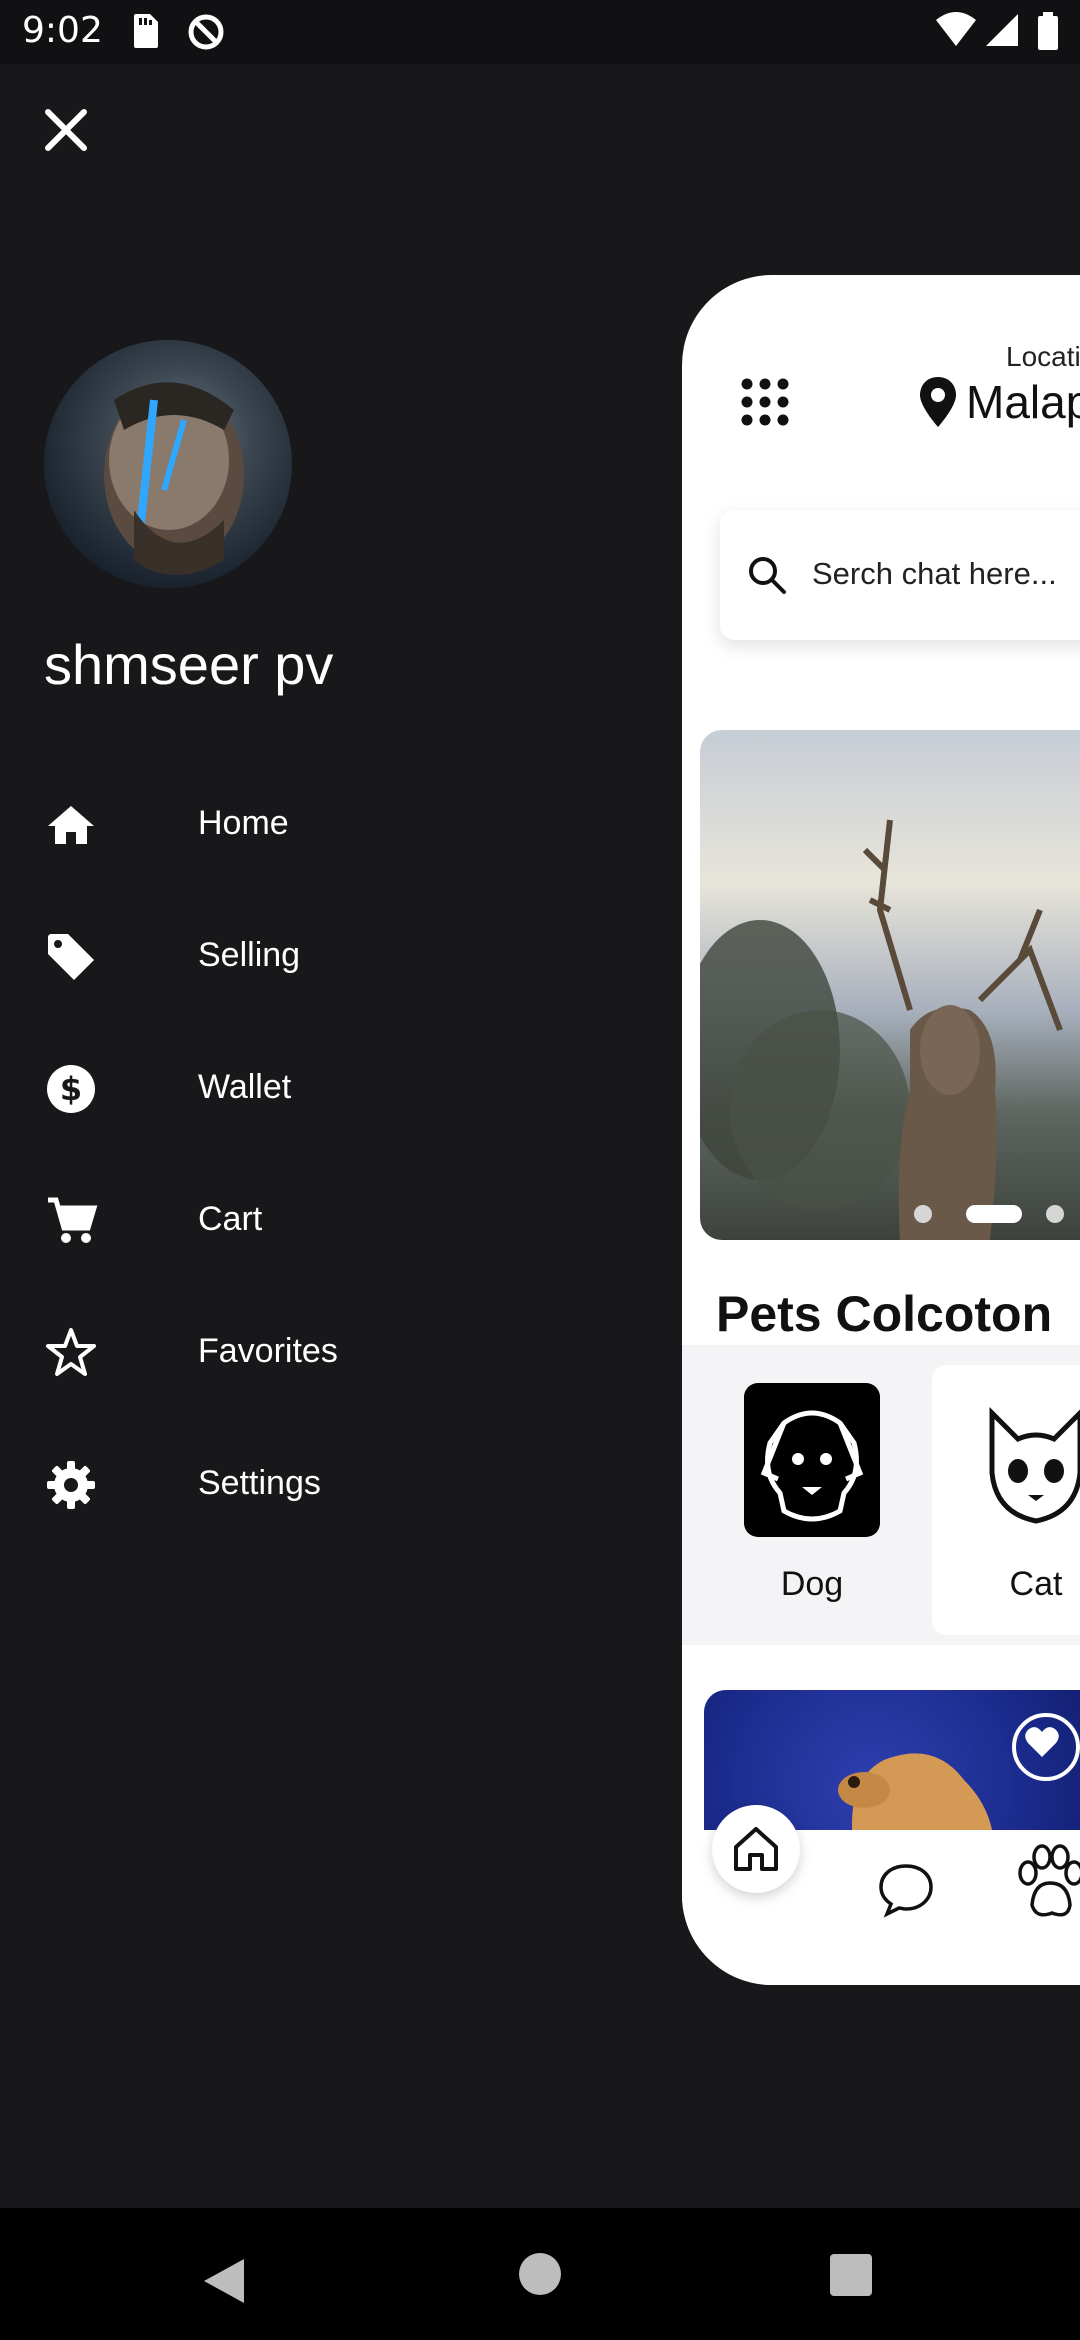 The height and width of the screenshot is (2340, 1080). I want to click on sync-off-icon, so click(206, 32).